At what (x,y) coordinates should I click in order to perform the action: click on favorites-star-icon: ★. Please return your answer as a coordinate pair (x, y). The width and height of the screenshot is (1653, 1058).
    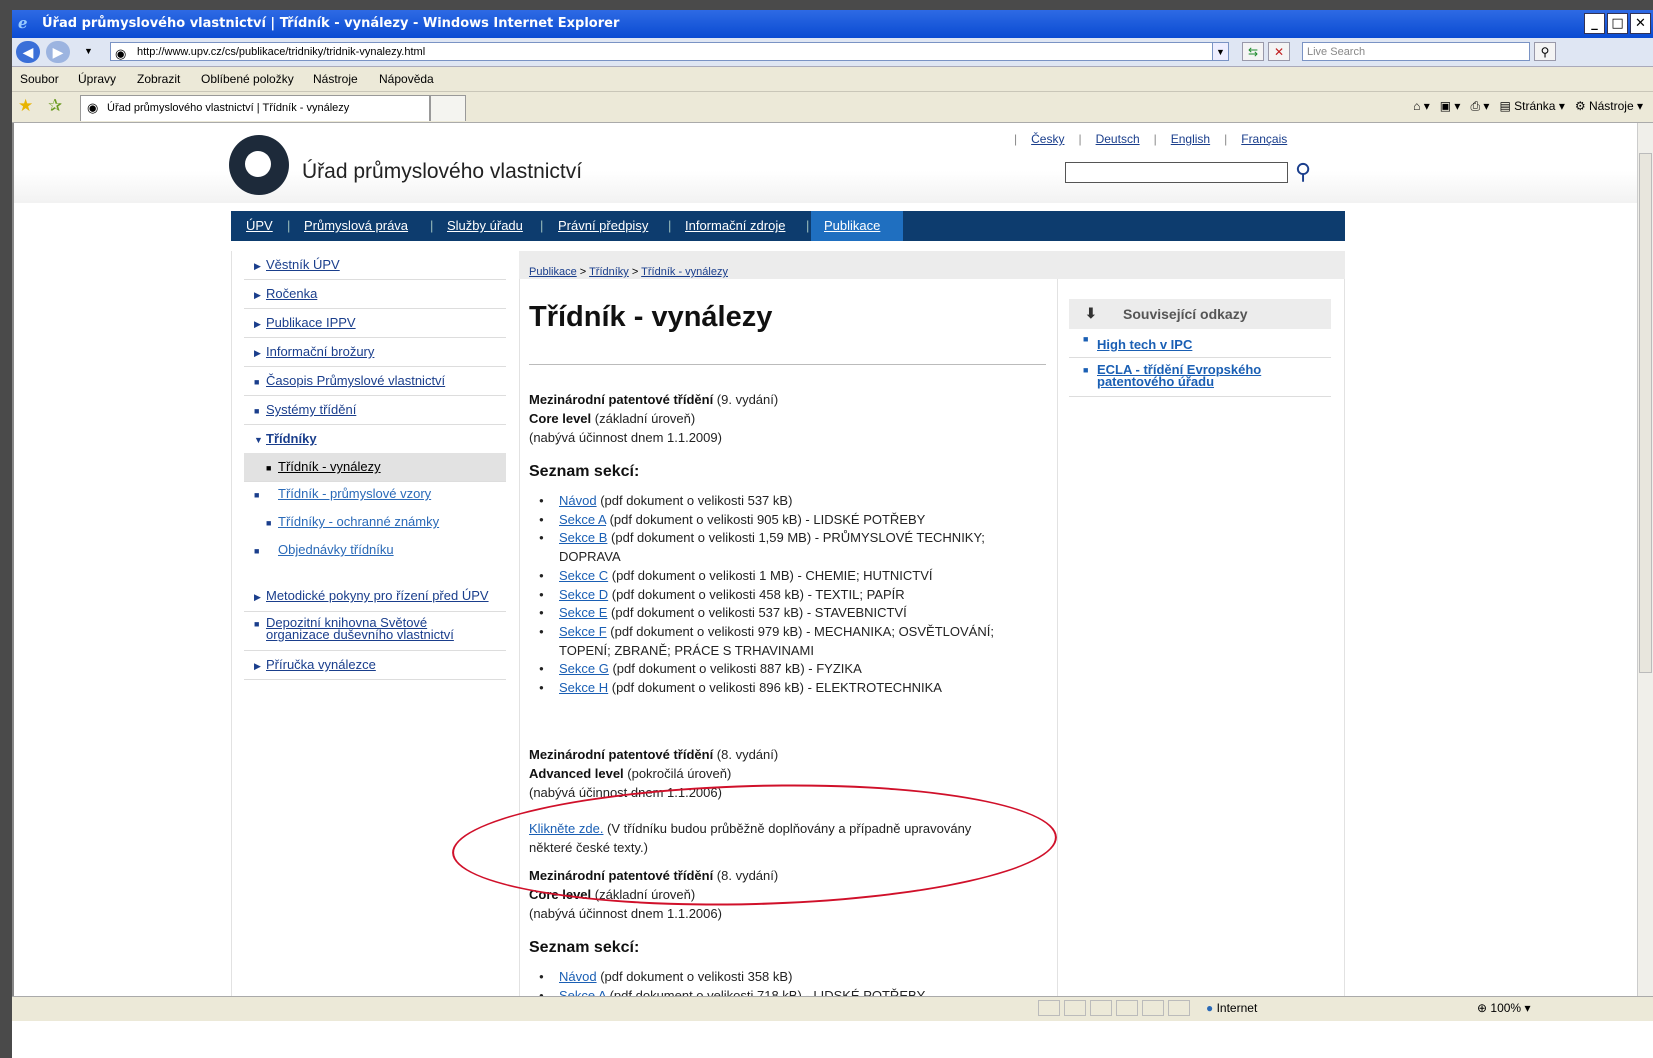
    Looking at the image, I should click on (25, 106).